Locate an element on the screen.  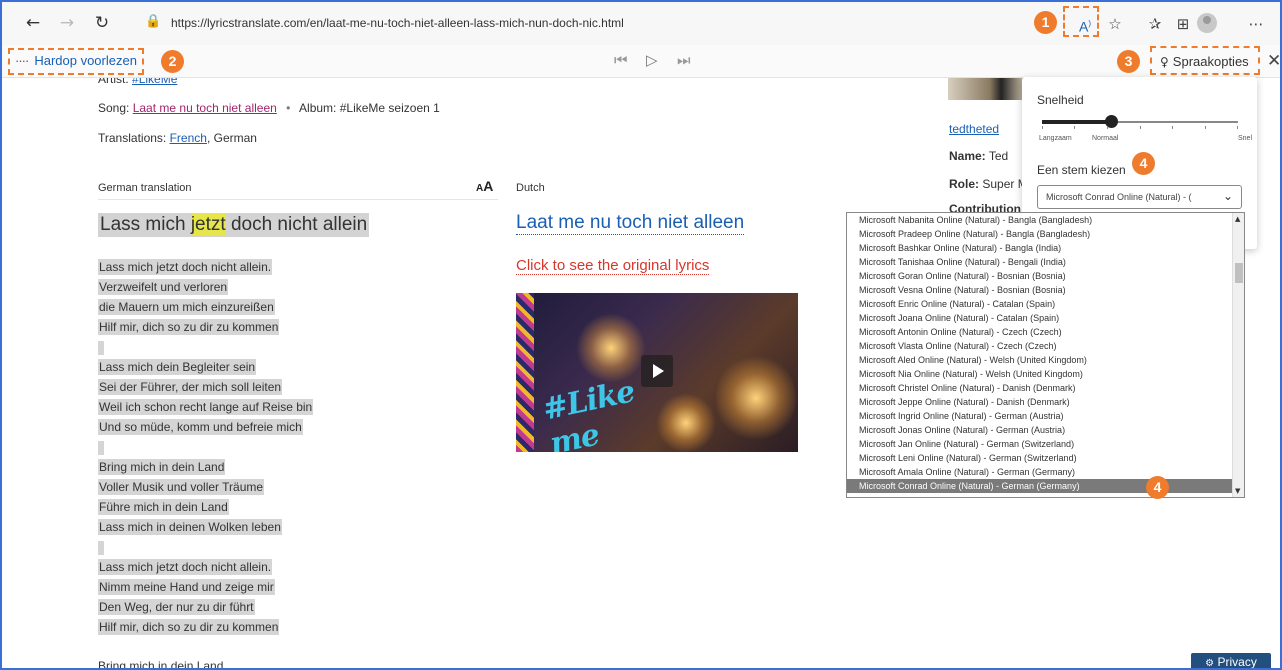
lyrics-line-text: Und so müde, komm und befreie mich is located at coordinates (200, 427).